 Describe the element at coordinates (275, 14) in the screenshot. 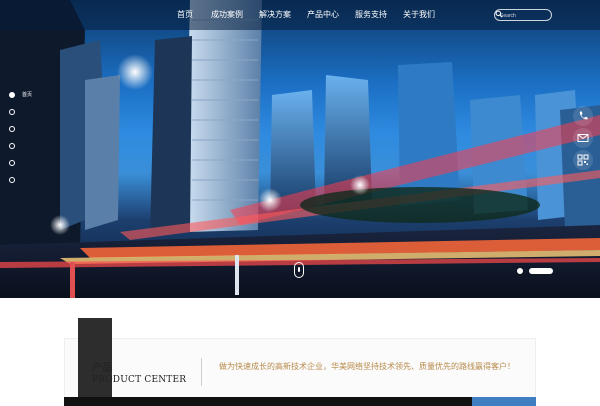

I see `nav-item-solutions: 解决方案` at that location.